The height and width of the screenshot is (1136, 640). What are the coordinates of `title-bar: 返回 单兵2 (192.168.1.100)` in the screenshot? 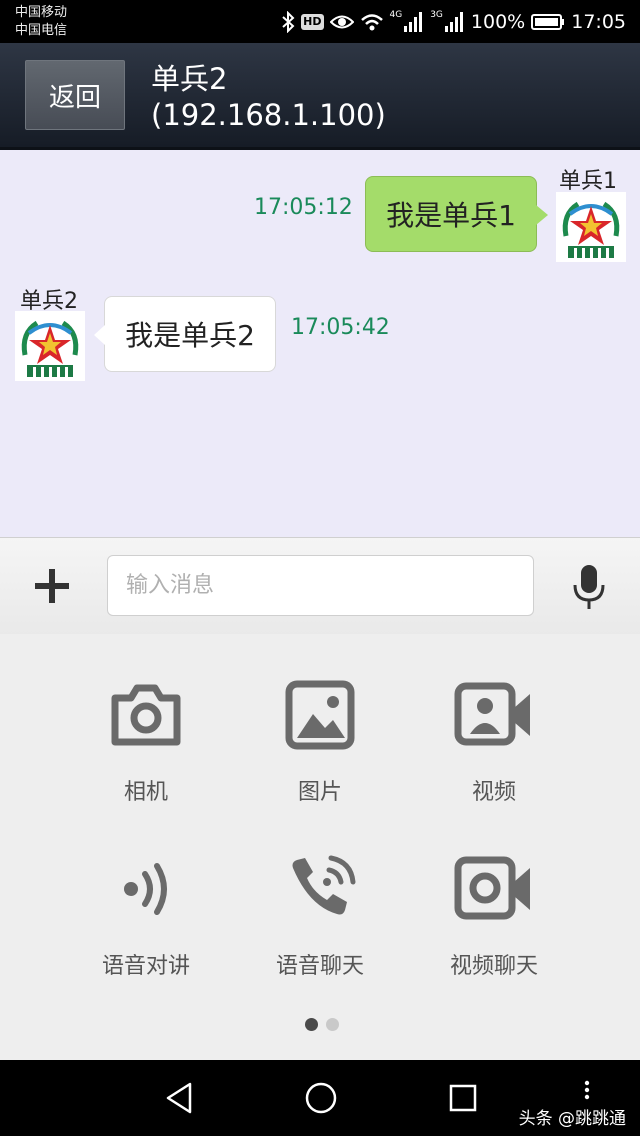 It's located at (320, 96).